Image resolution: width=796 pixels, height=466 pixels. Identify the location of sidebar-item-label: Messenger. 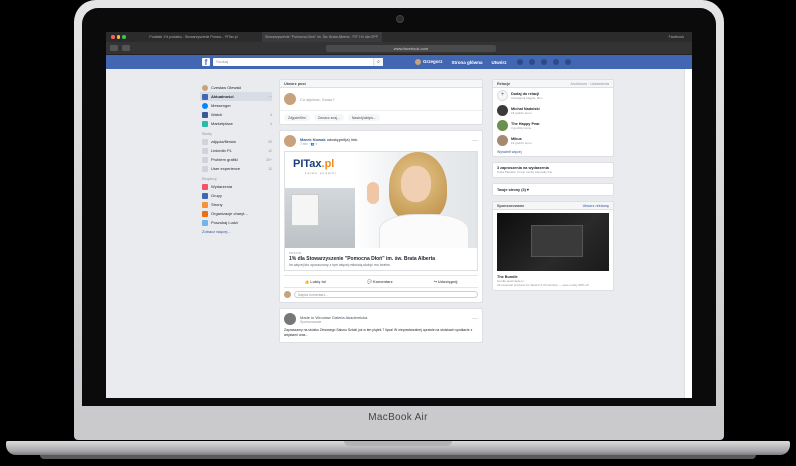
(221, 105).